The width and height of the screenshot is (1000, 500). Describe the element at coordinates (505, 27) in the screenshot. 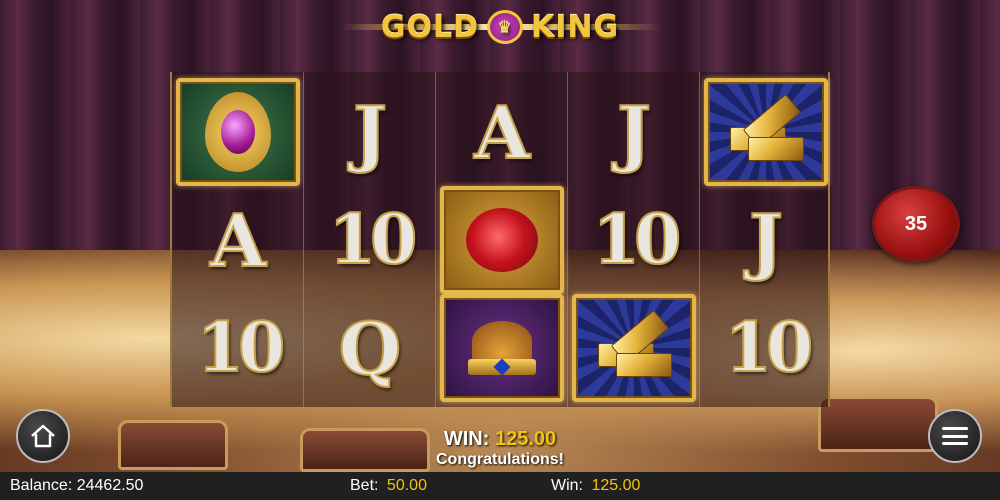

I see `crown-gem-icon: ♛` at that location.